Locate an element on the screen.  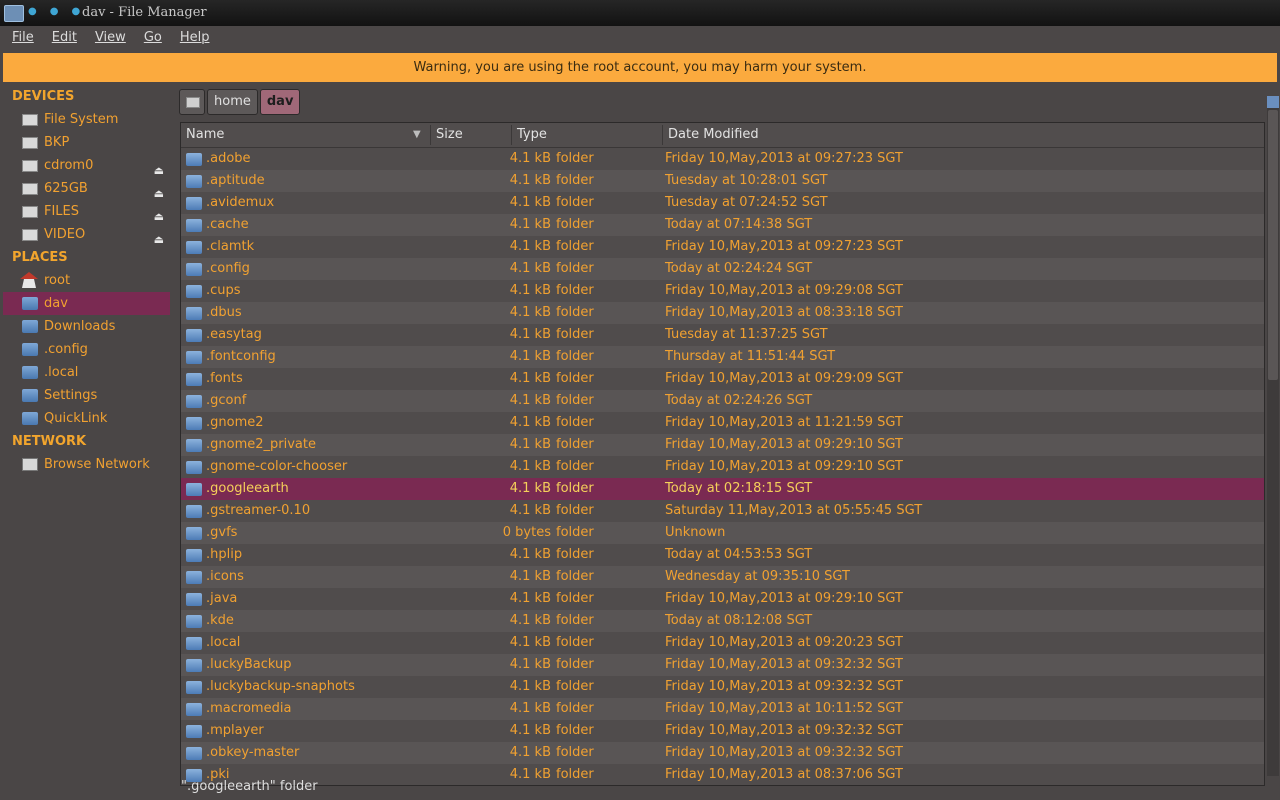
sort-chevron-down-icon: ▼ is located at coordinates (417, 134).